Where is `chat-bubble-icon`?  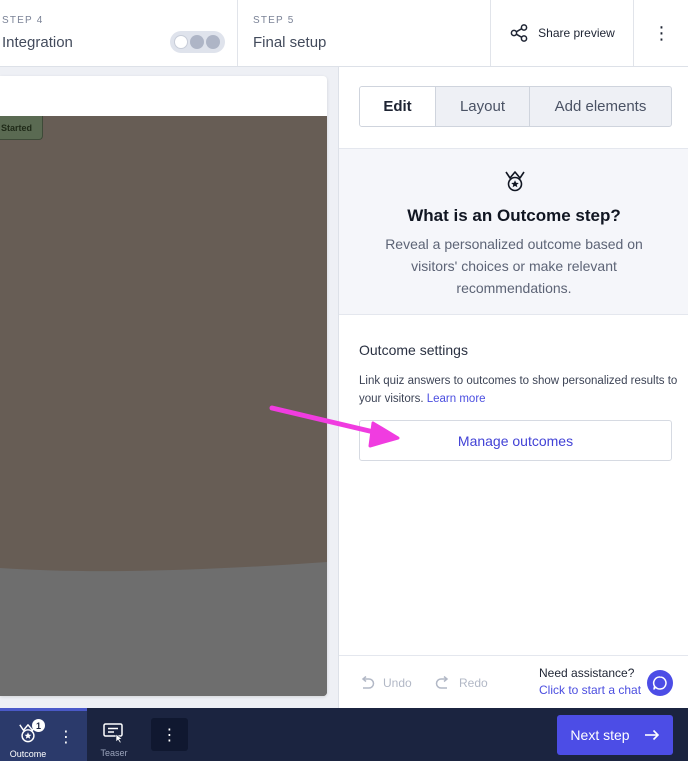
chat-bubble-icon is located at coordinates (659, 683).